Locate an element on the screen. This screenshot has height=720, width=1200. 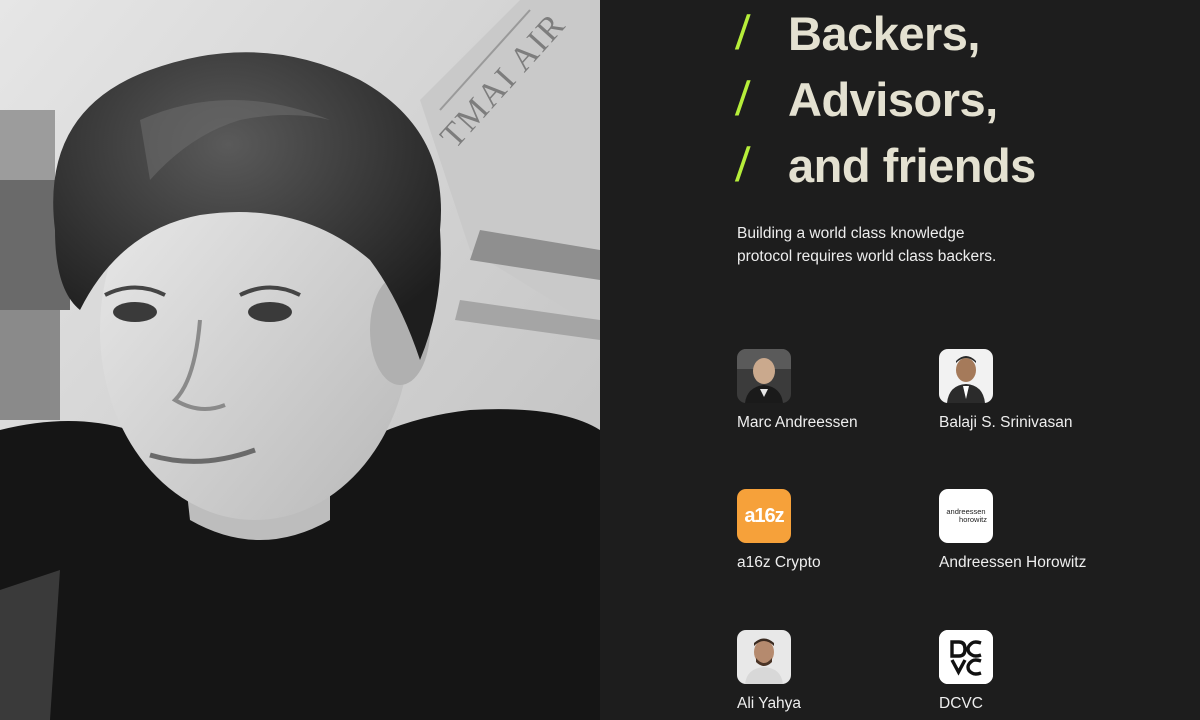
heading-line-3: / and friends is located at coordinates (885, 165).